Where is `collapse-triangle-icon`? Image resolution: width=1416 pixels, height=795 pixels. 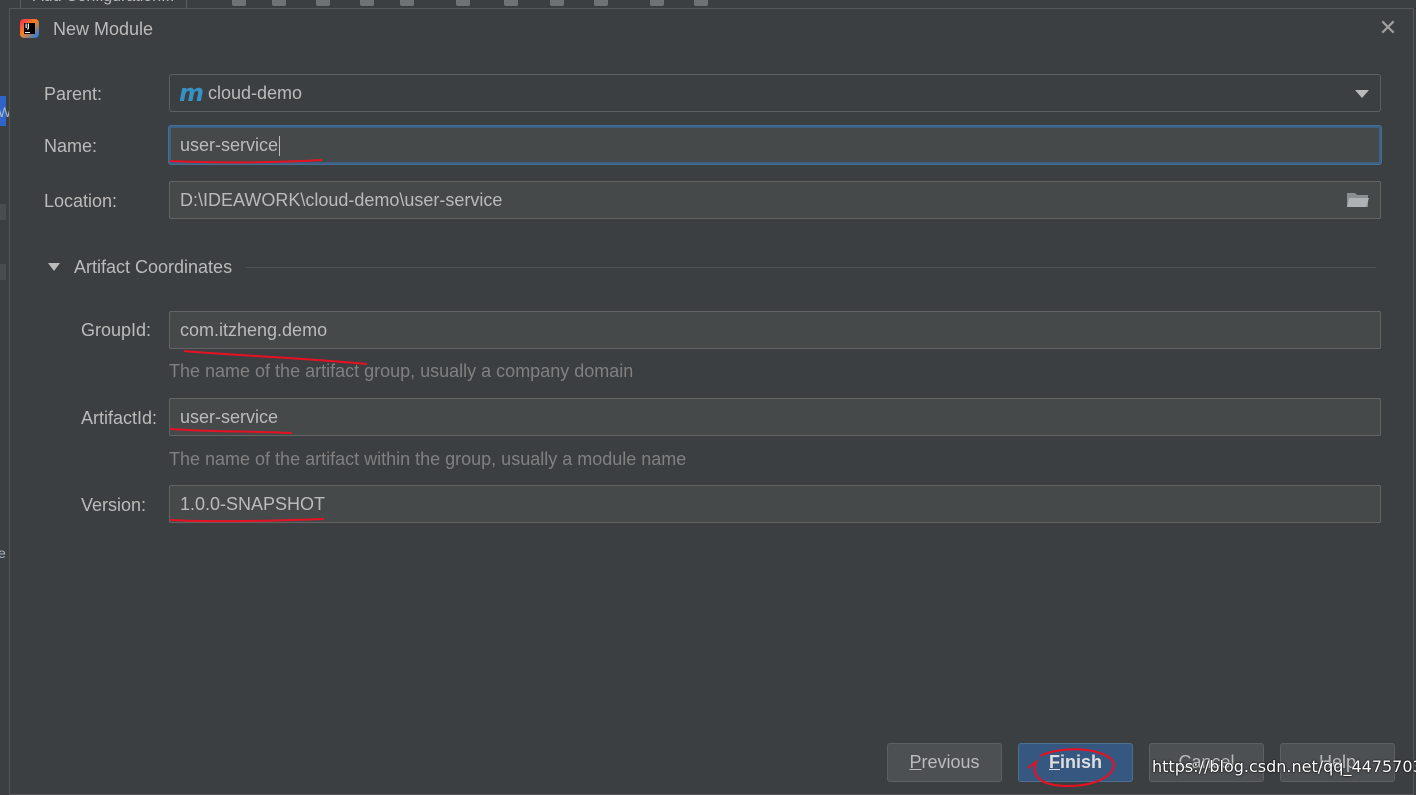 collapse-triangle-icon is located at coordinates (54, 267).